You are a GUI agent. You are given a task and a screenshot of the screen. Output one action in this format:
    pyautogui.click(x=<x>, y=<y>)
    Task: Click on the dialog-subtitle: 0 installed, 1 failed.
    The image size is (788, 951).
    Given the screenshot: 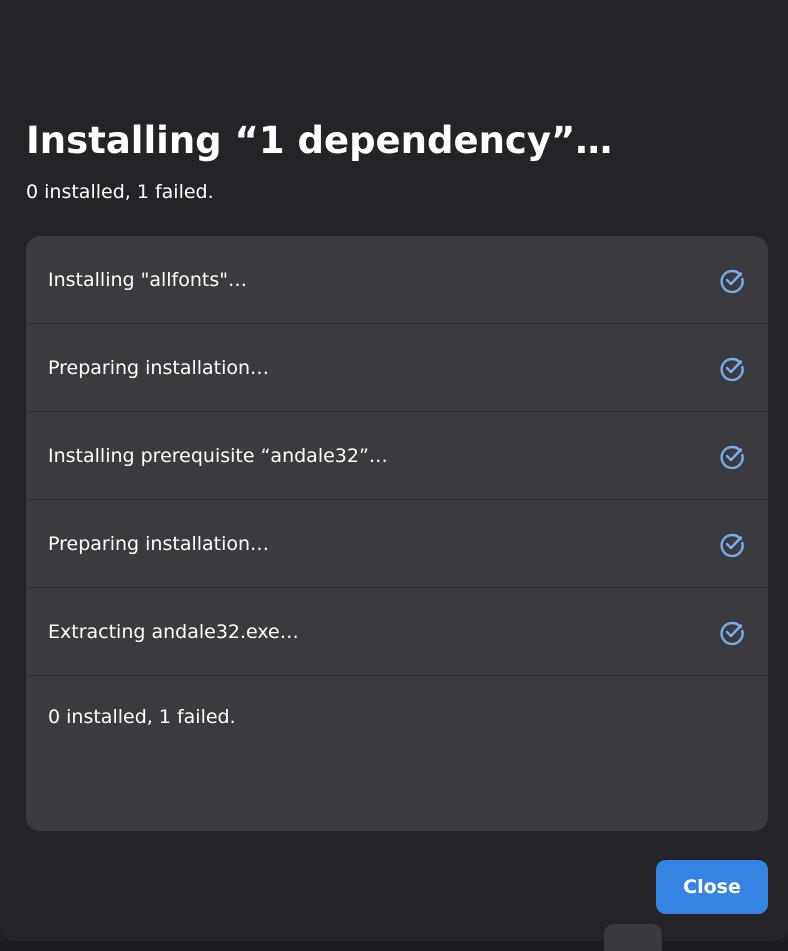 What is the action you would take?
    pyautogui.click(x=120, y=192)
    